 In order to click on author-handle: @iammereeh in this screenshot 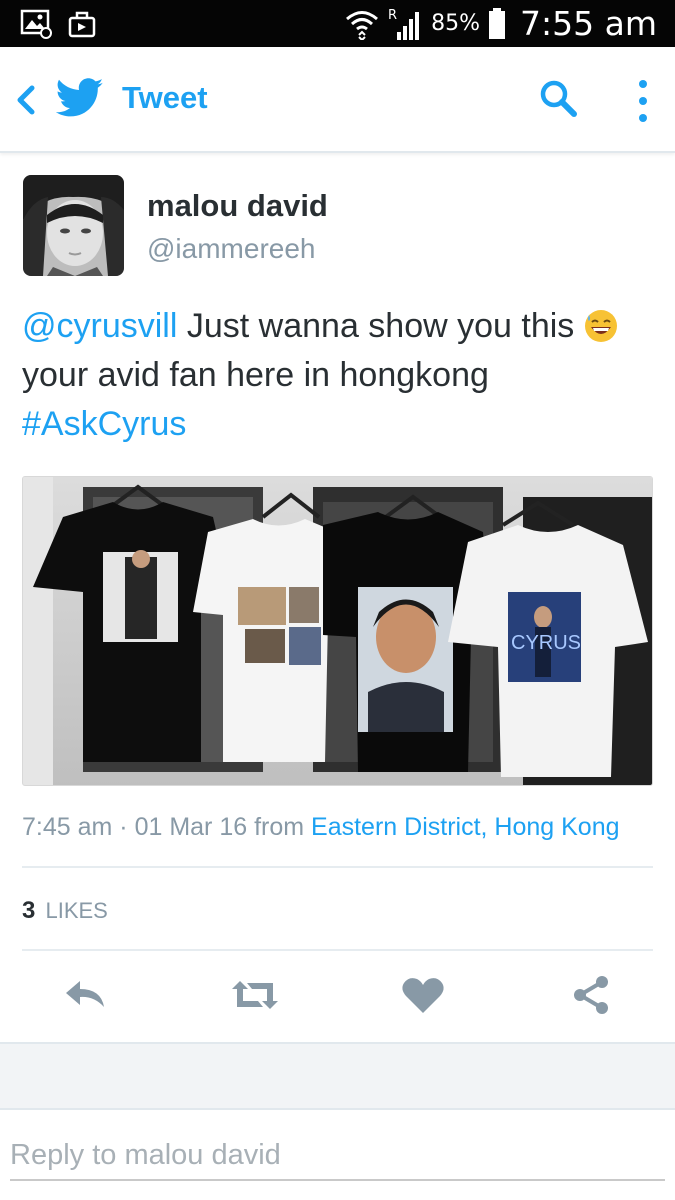, I will do `click(231, 249)`.